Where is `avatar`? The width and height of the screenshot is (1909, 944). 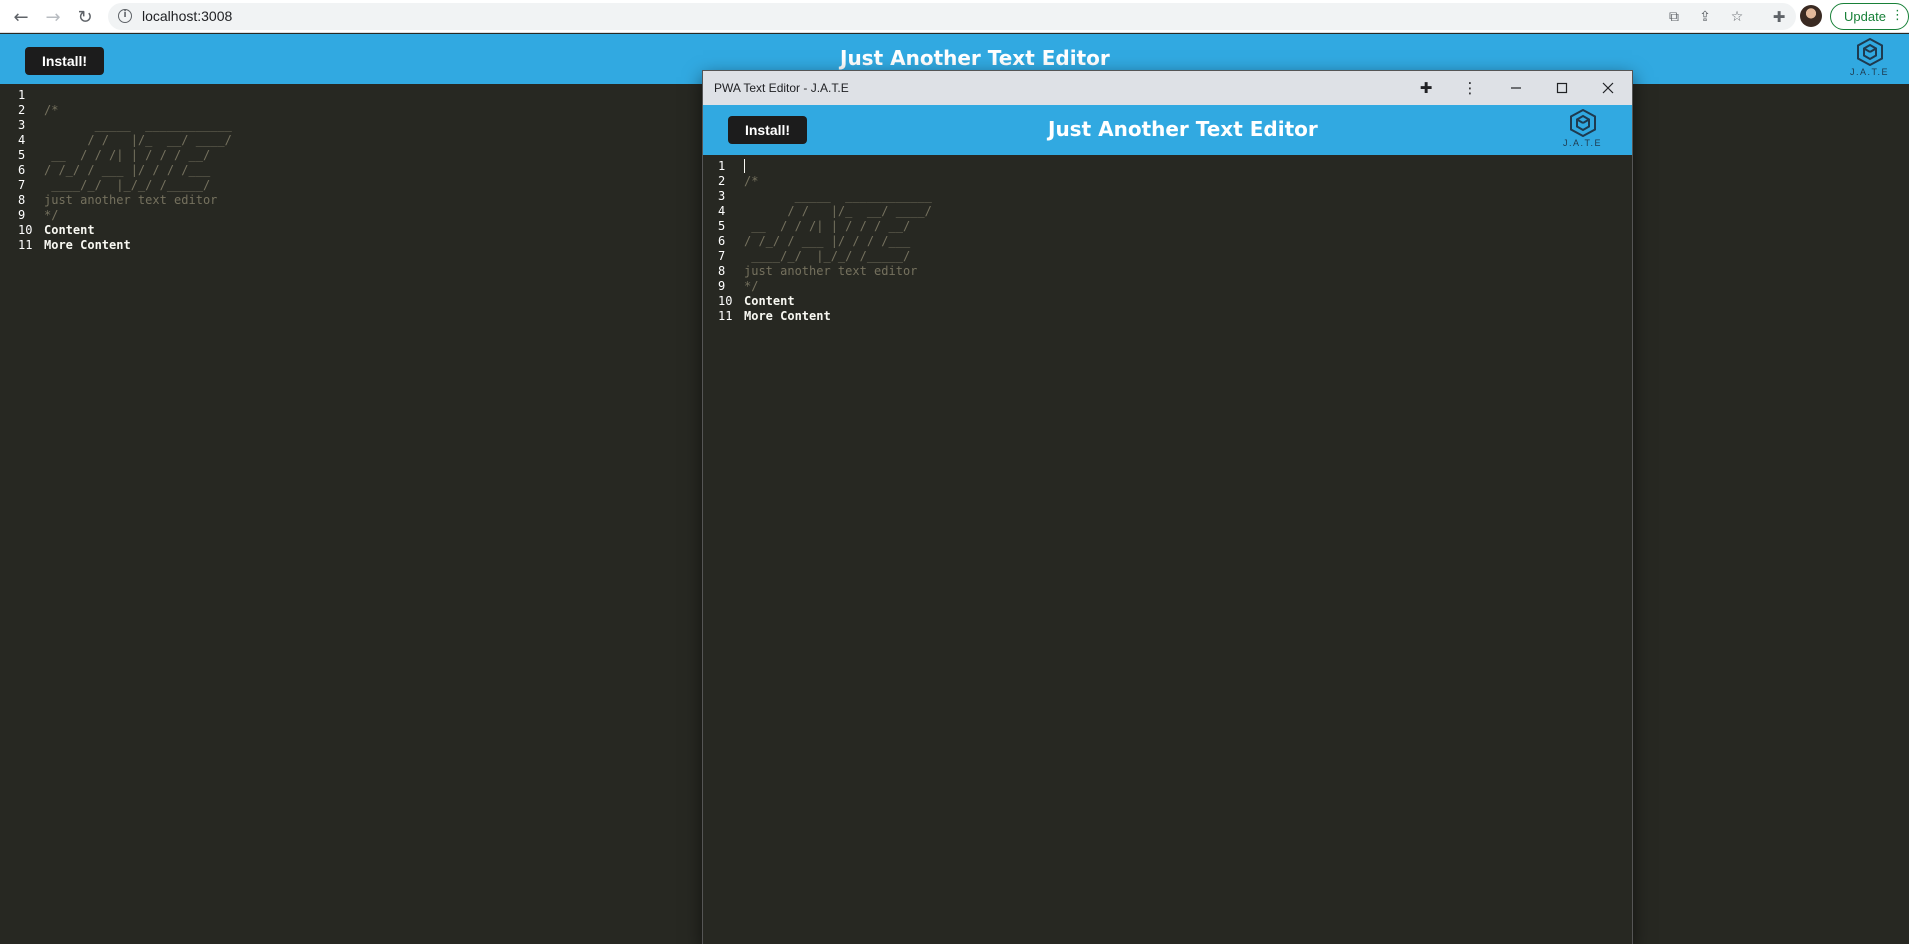 avatar is located at coordinates (1811, 16).